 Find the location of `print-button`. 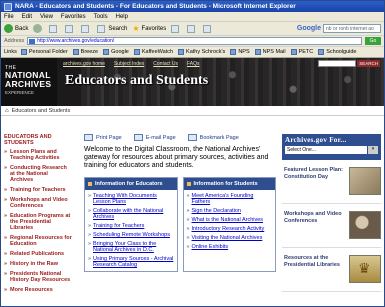

print-button is located at coordinates (208, 28).